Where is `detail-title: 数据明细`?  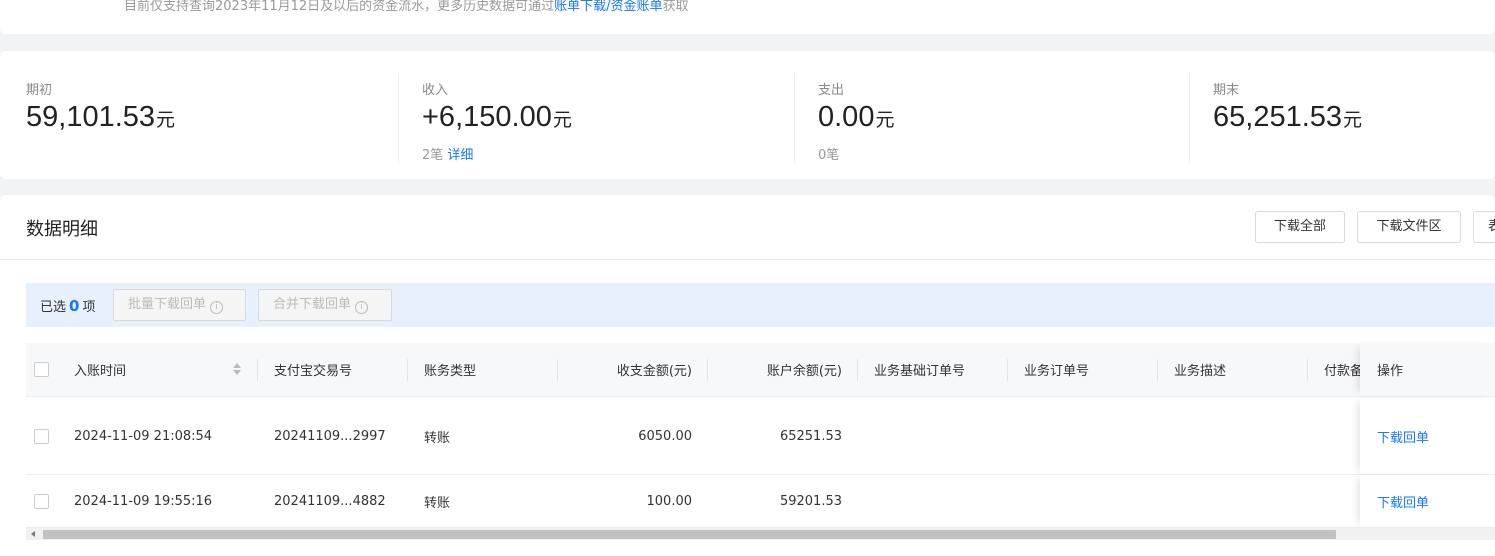
detail-title: 数据明细 is located at coordinates (62, 229).